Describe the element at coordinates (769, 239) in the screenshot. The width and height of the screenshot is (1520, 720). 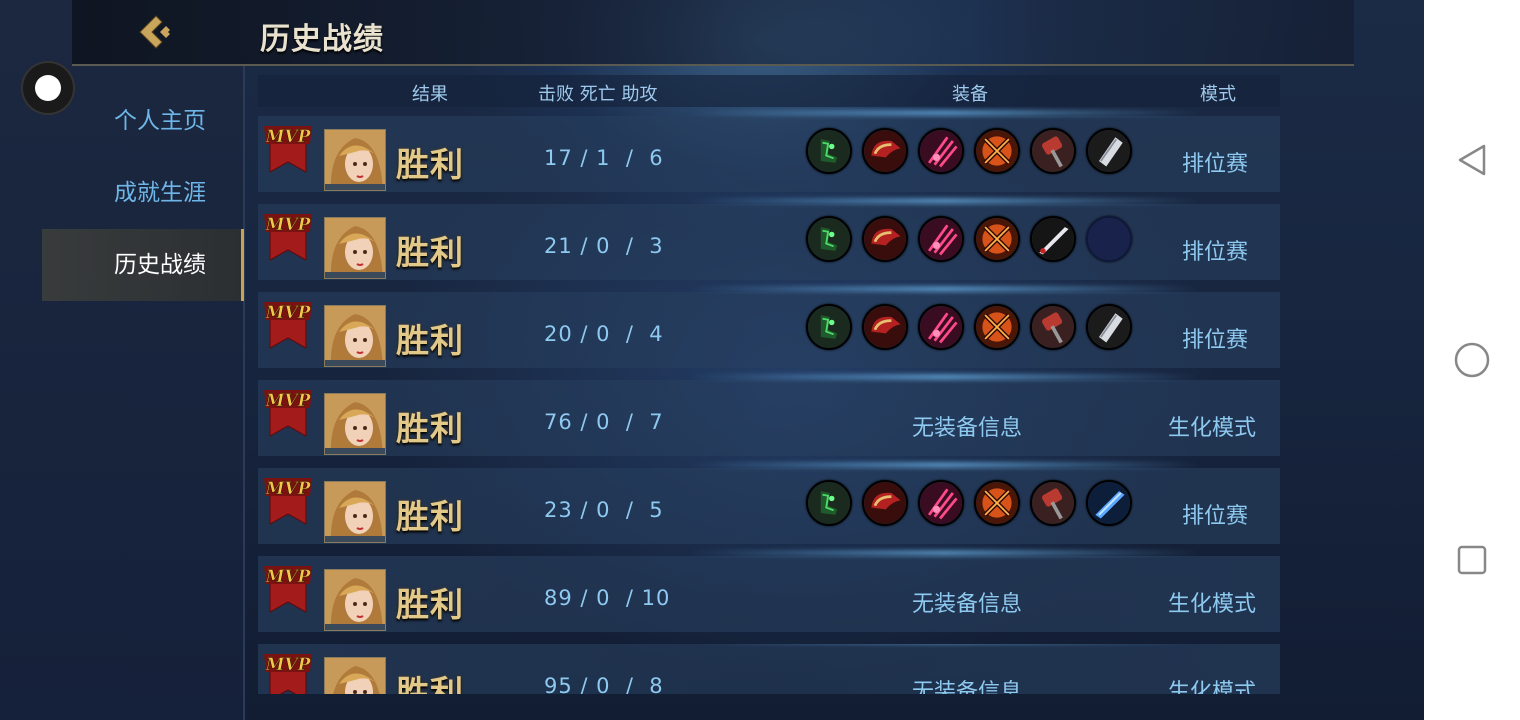
I see `match-row: MVP 胜利 21 / 0 / 3 排位赛` at that location.